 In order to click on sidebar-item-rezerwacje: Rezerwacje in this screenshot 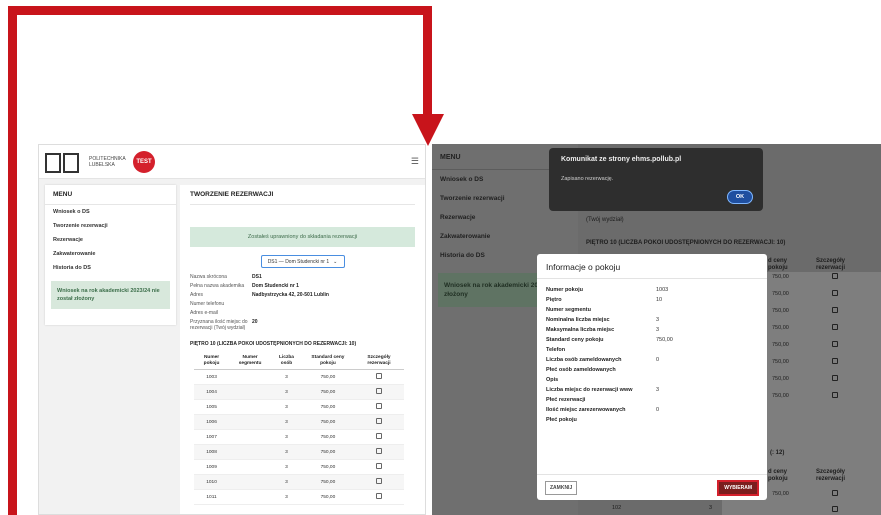, I will do `click(110, 240)`.